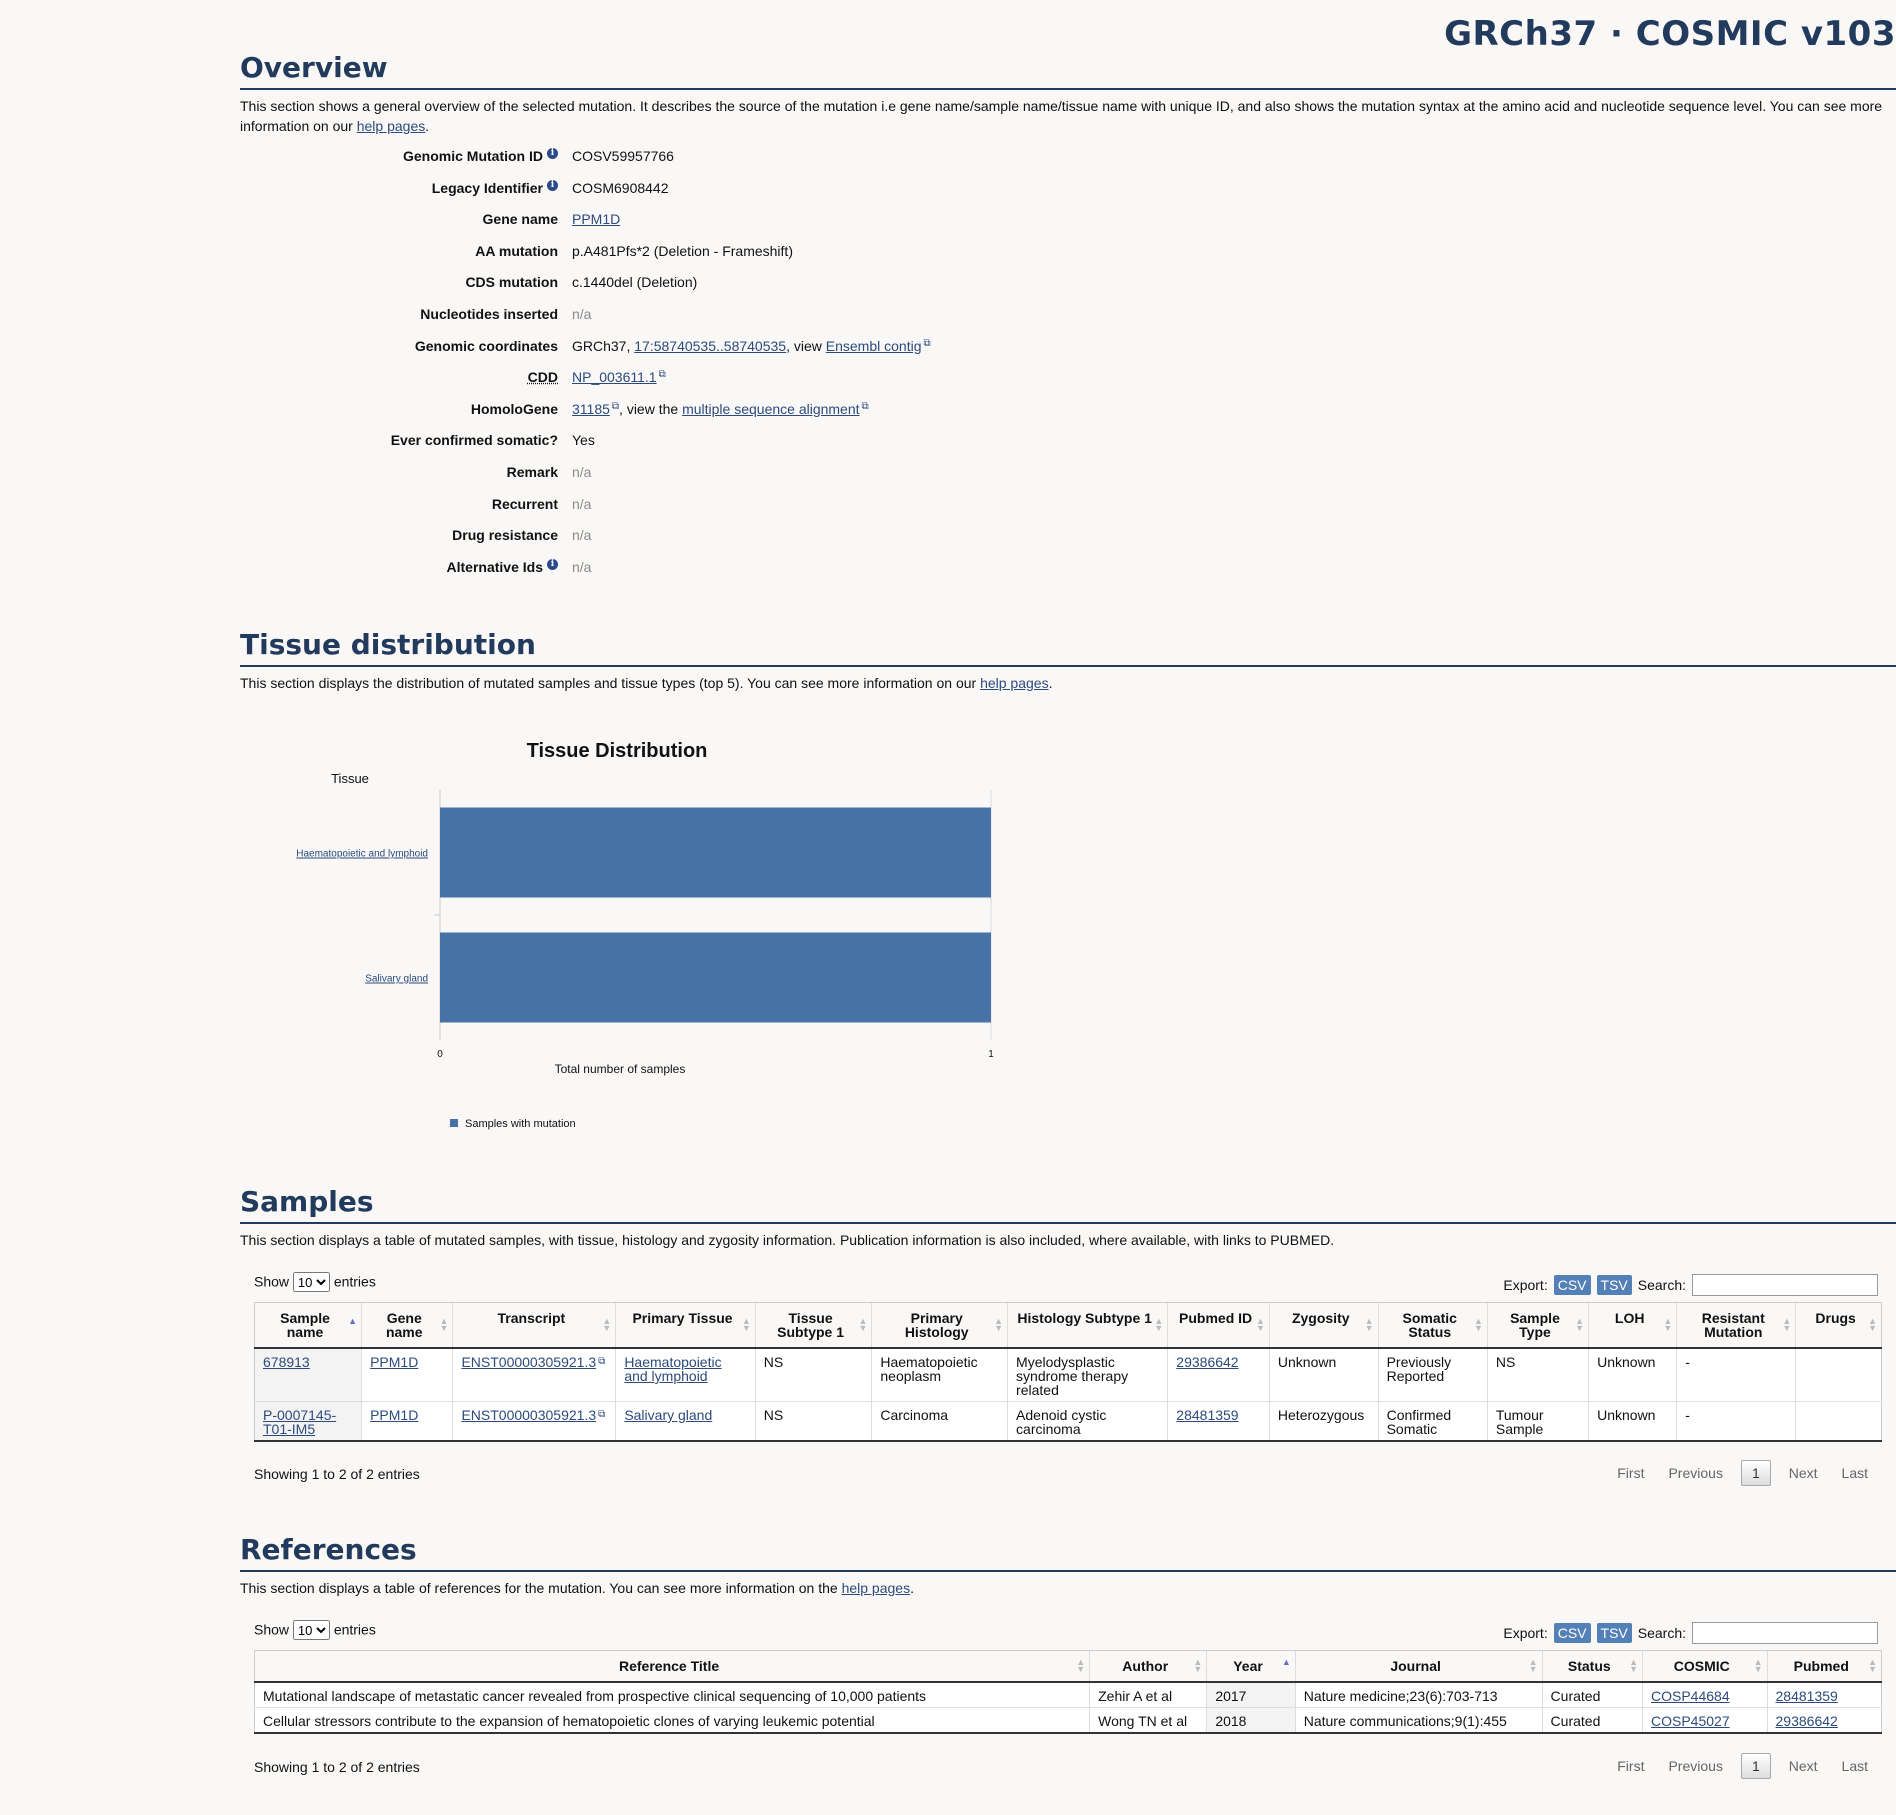 The image size is (1896, 1815). What do you see at coordinates (353, 1321) in the screenshot?
I see `sort-icon: ▲` at bounding box center [353, 1321].